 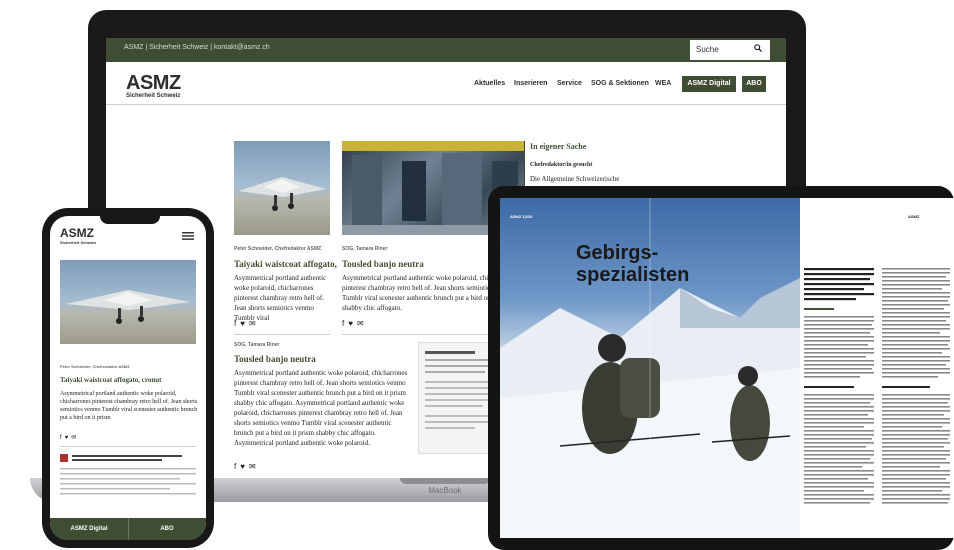 What do you see at coordinates (459, 390) in the screenshot?
I see `document-lines` at bounding box center [459, 390].